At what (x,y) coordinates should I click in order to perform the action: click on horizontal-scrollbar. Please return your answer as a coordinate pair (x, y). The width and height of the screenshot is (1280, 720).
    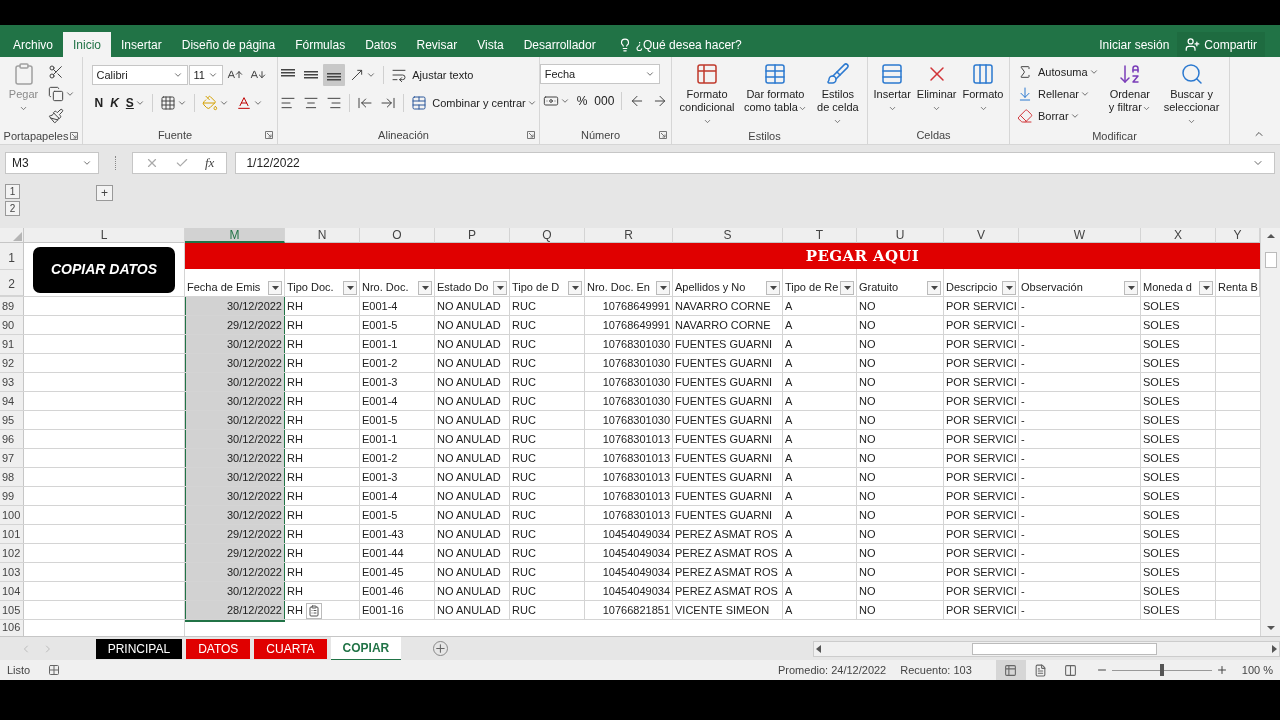
    Looking at the image, I should click on (1046, 648).